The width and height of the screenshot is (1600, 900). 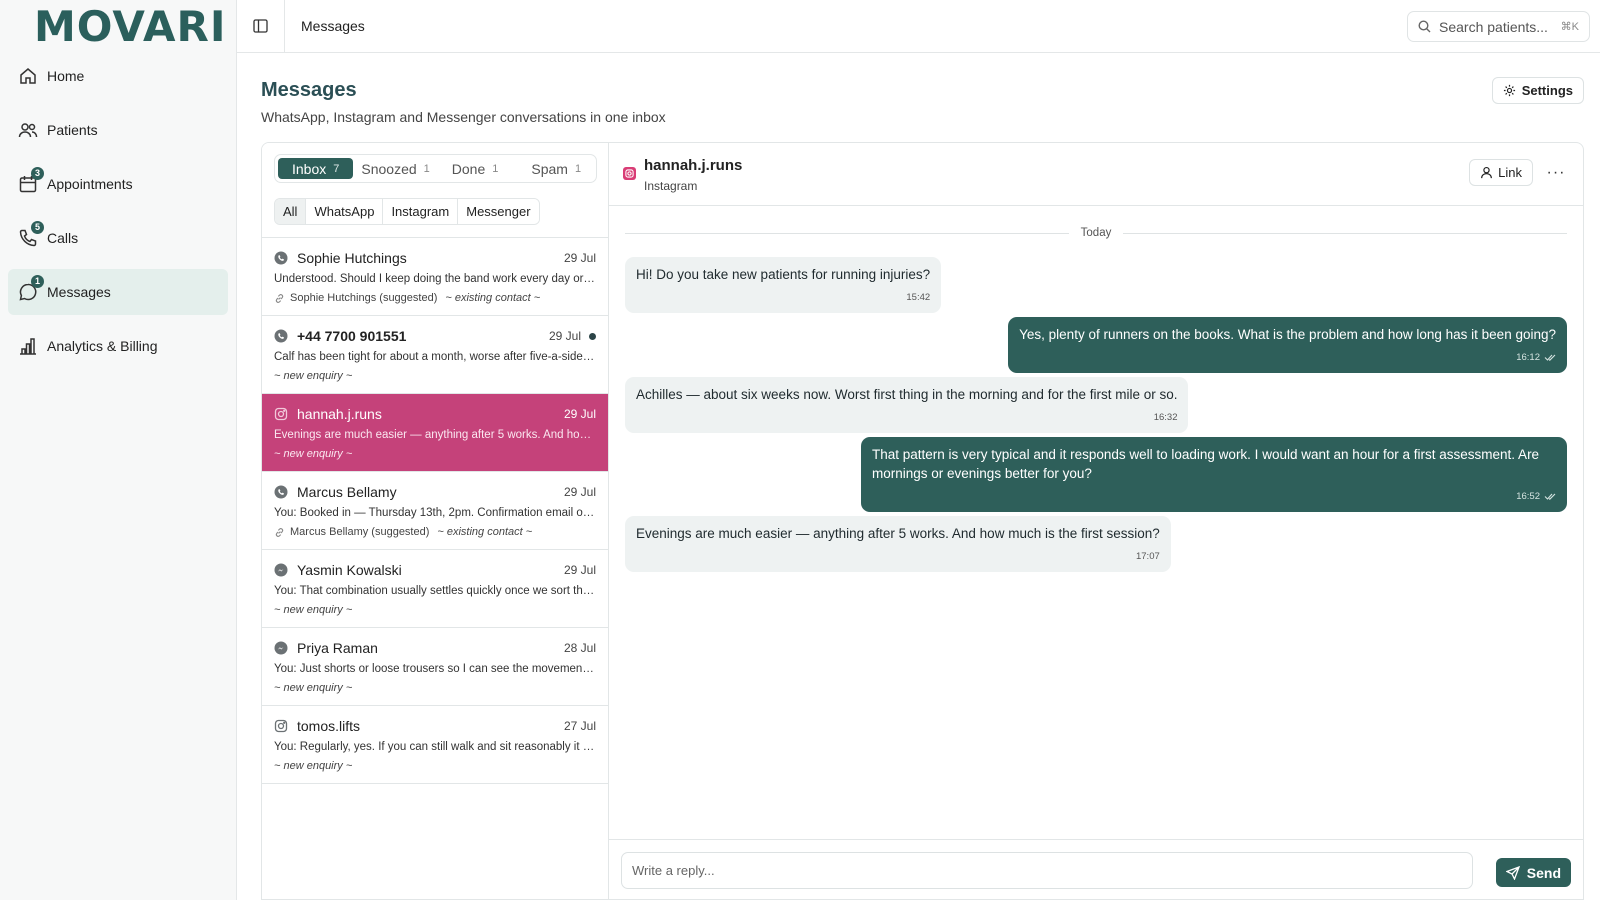 I want to click on sidebar-item-calls: 5 Calls, so click(x=118, y=238).